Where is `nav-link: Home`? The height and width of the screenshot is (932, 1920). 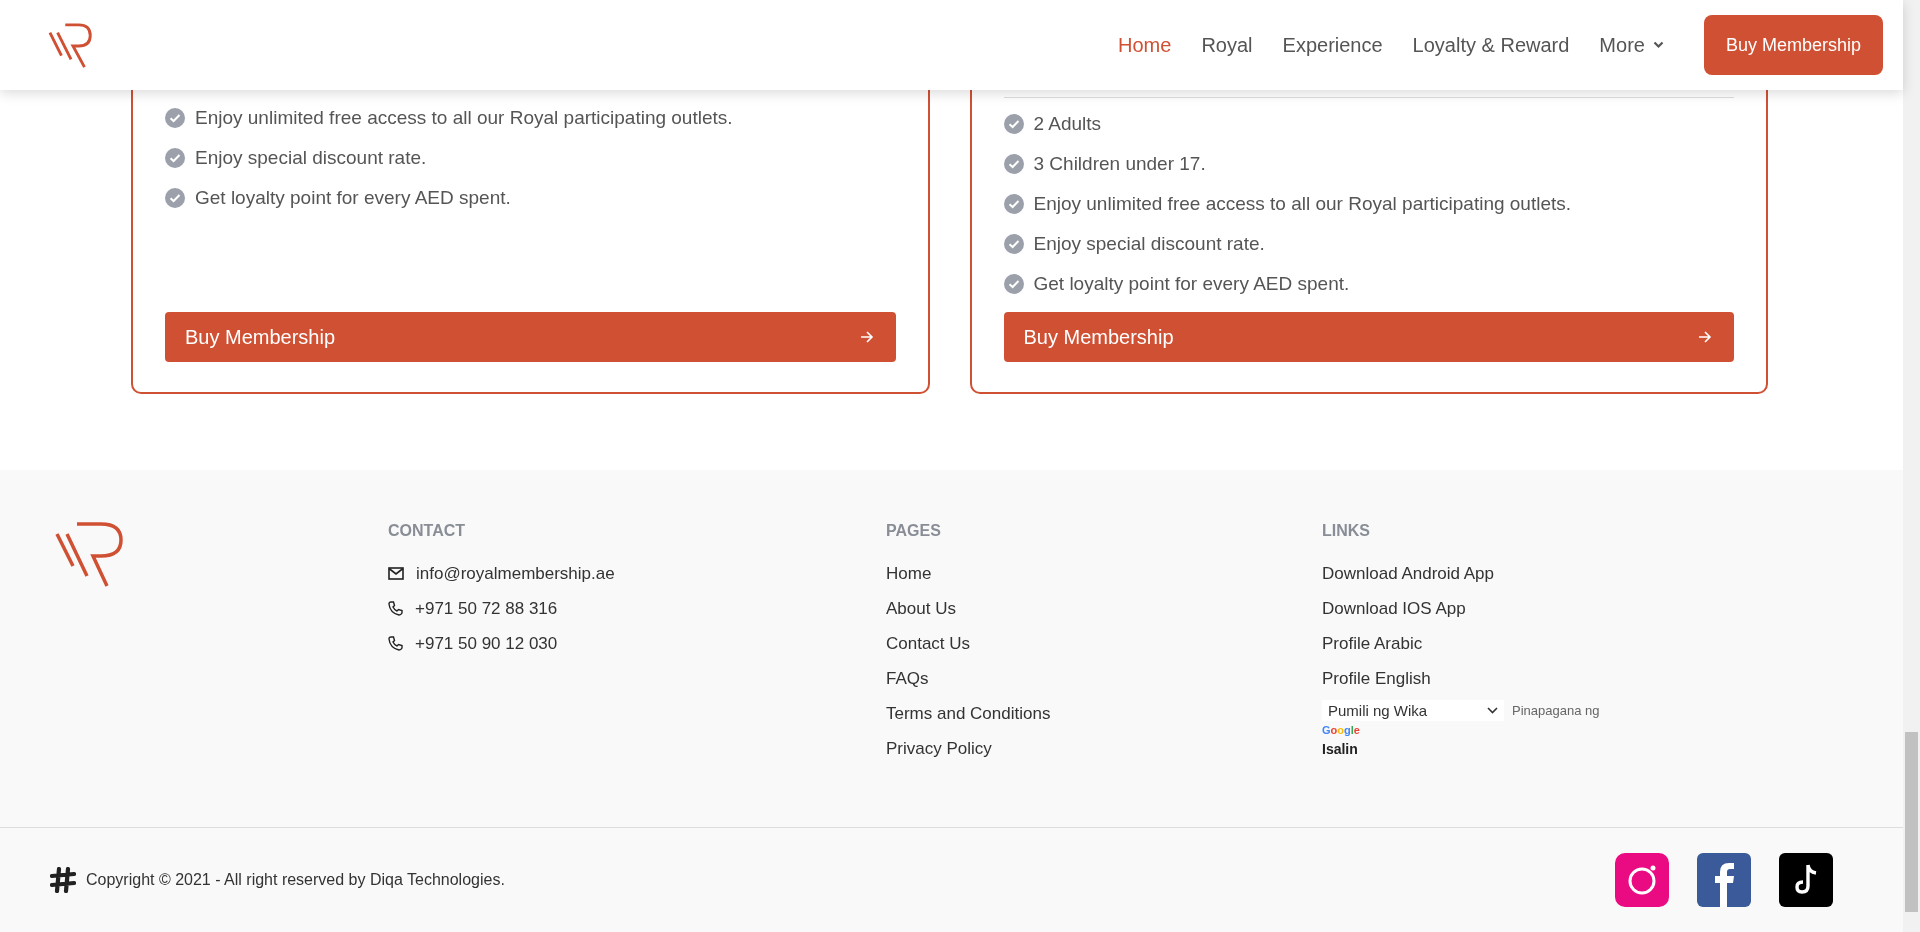 nav-link: Home is located at coordinates (1145, 45).